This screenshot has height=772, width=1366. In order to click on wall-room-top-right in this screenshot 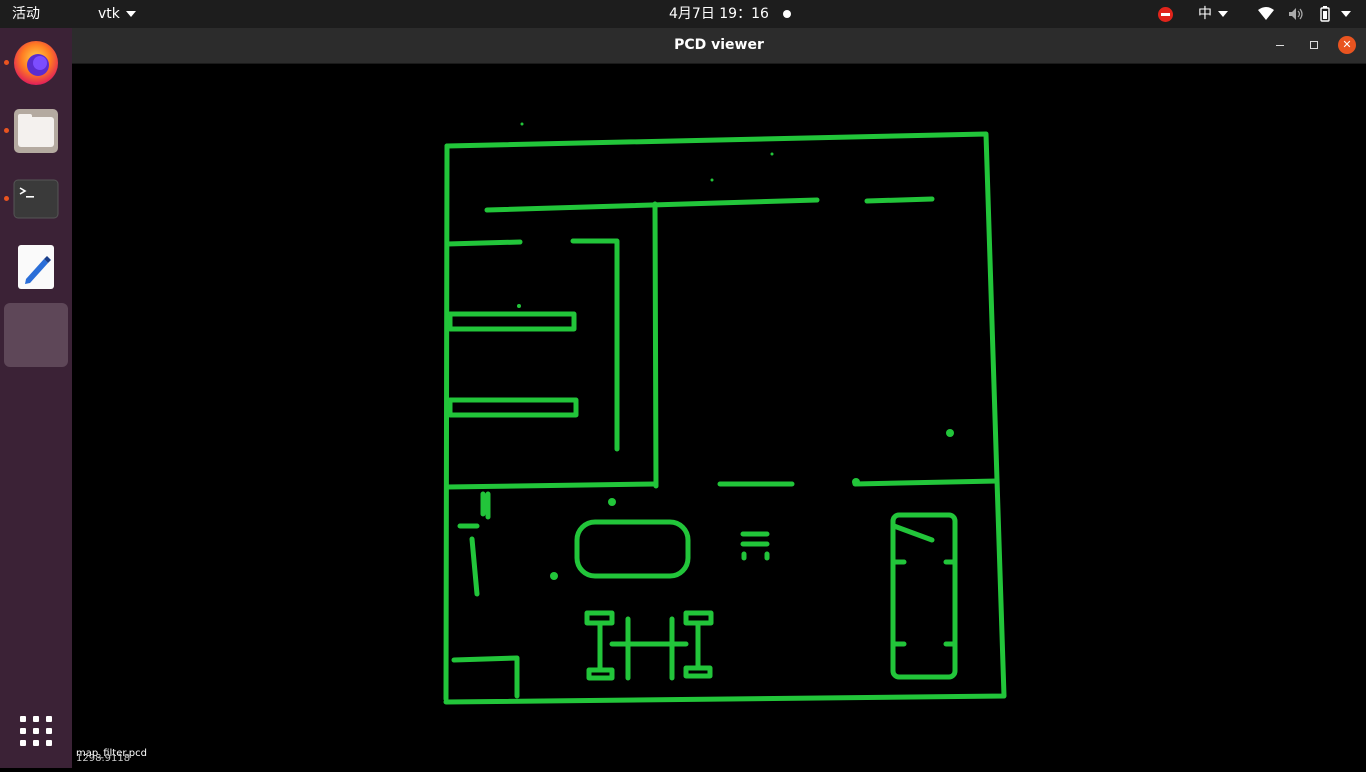, I will do `click(595, 345)`.